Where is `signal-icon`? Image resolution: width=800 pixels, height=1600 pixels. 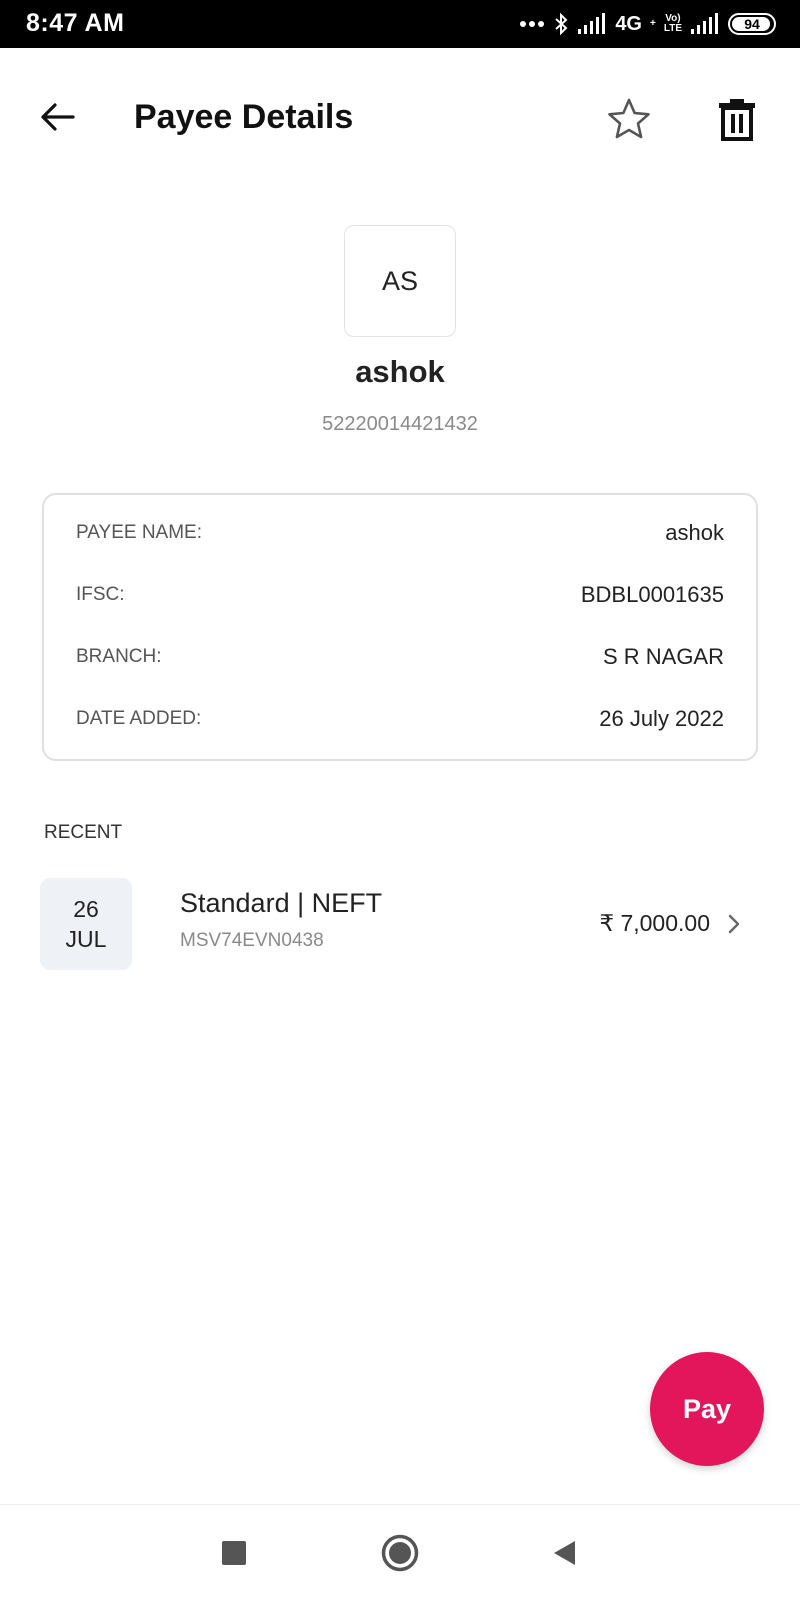 signal-icon is located at coordinates (592, 24).